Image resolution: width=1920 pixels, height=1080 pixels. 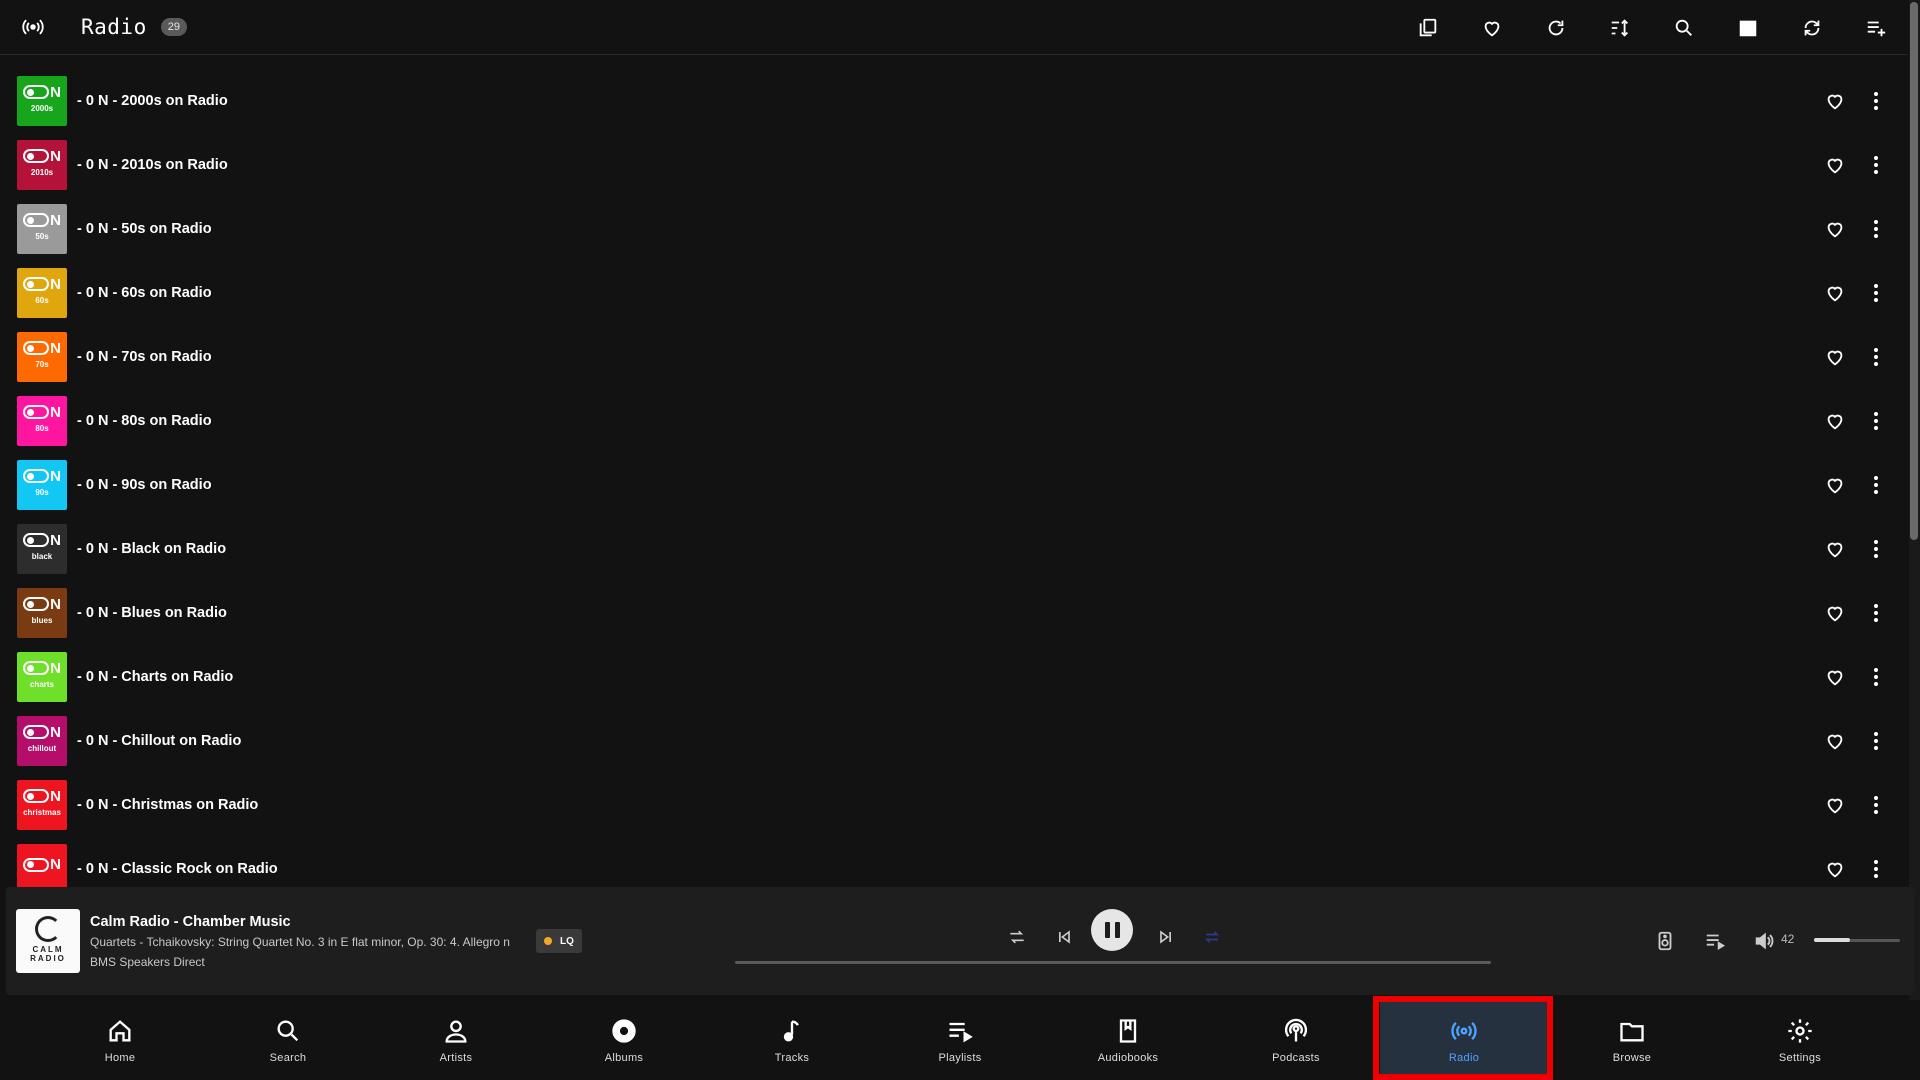 I want to click on repeat-button, so click(x=1212, y=937).